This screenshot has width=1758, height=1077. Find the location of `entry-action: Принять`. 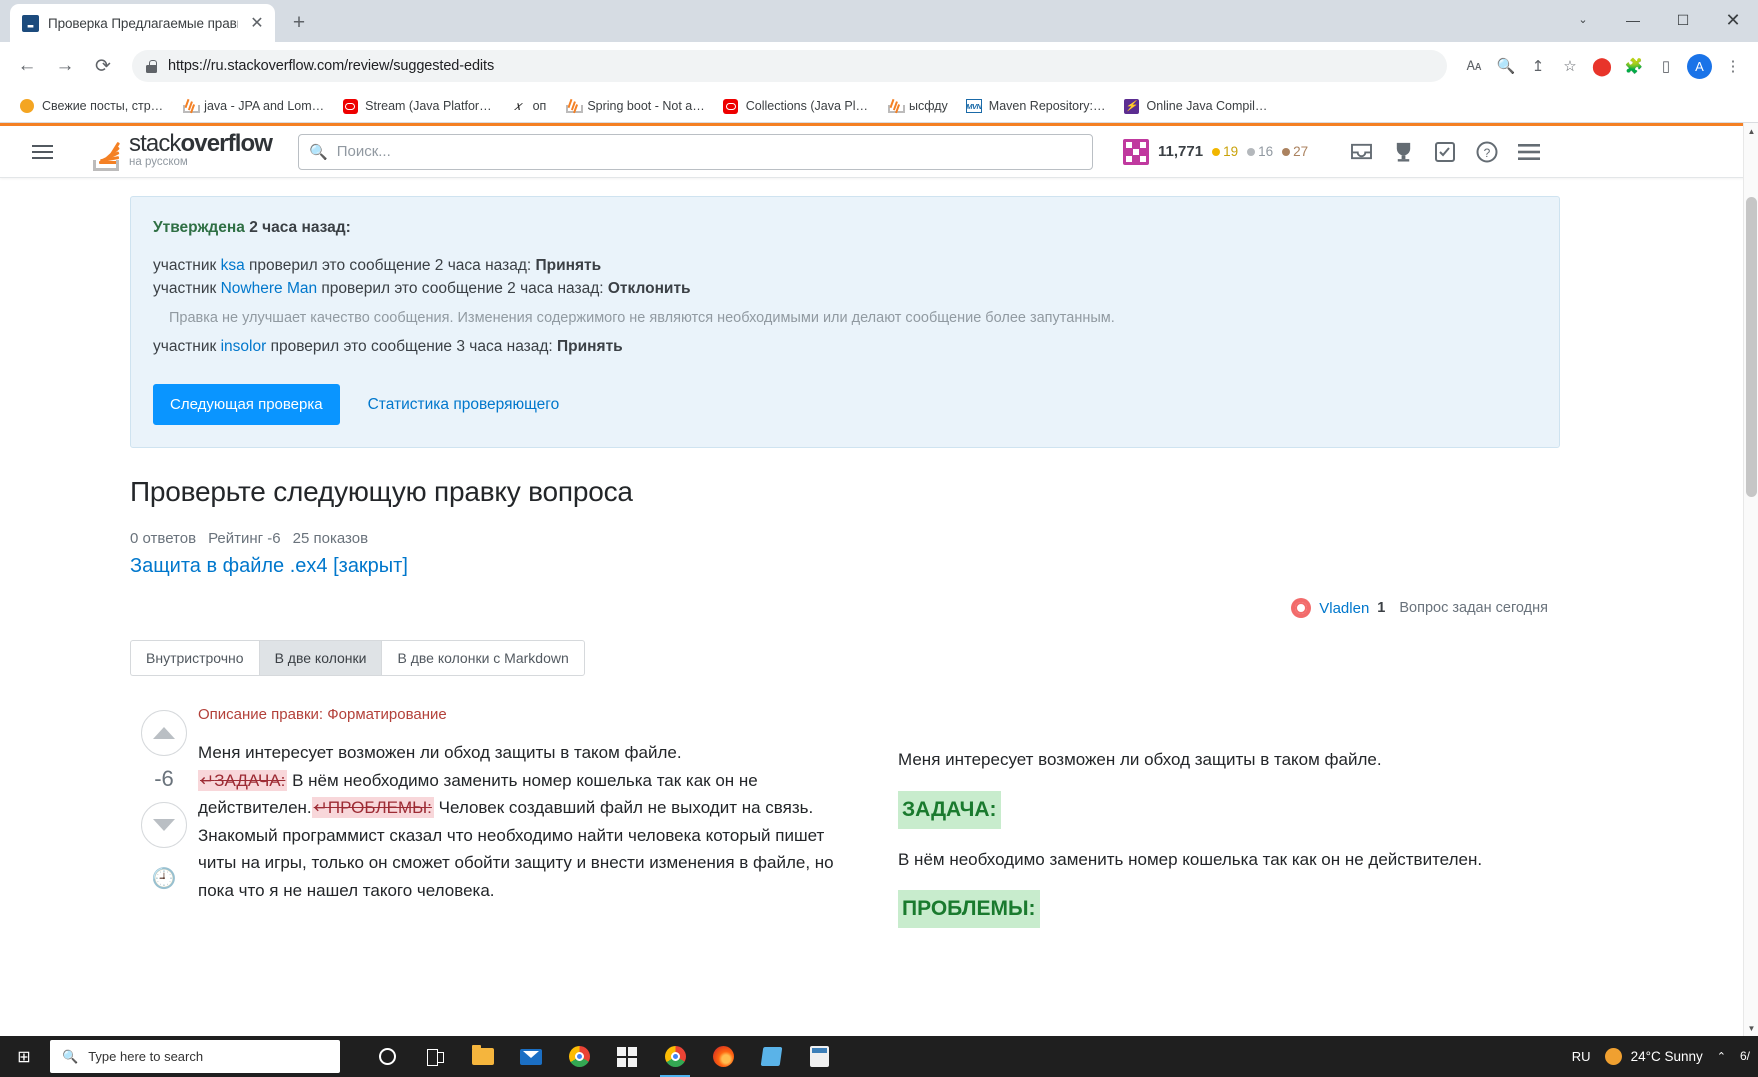

entry-action: Принять is located at coordinates (568, 265).